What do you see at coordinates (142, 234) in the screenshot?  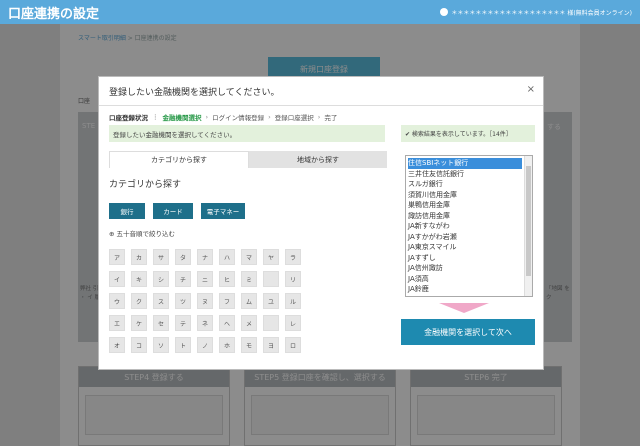 I see `kana-filter-label: ⊕ 五十音順で絞り込む` at bounding box center [142, 234].